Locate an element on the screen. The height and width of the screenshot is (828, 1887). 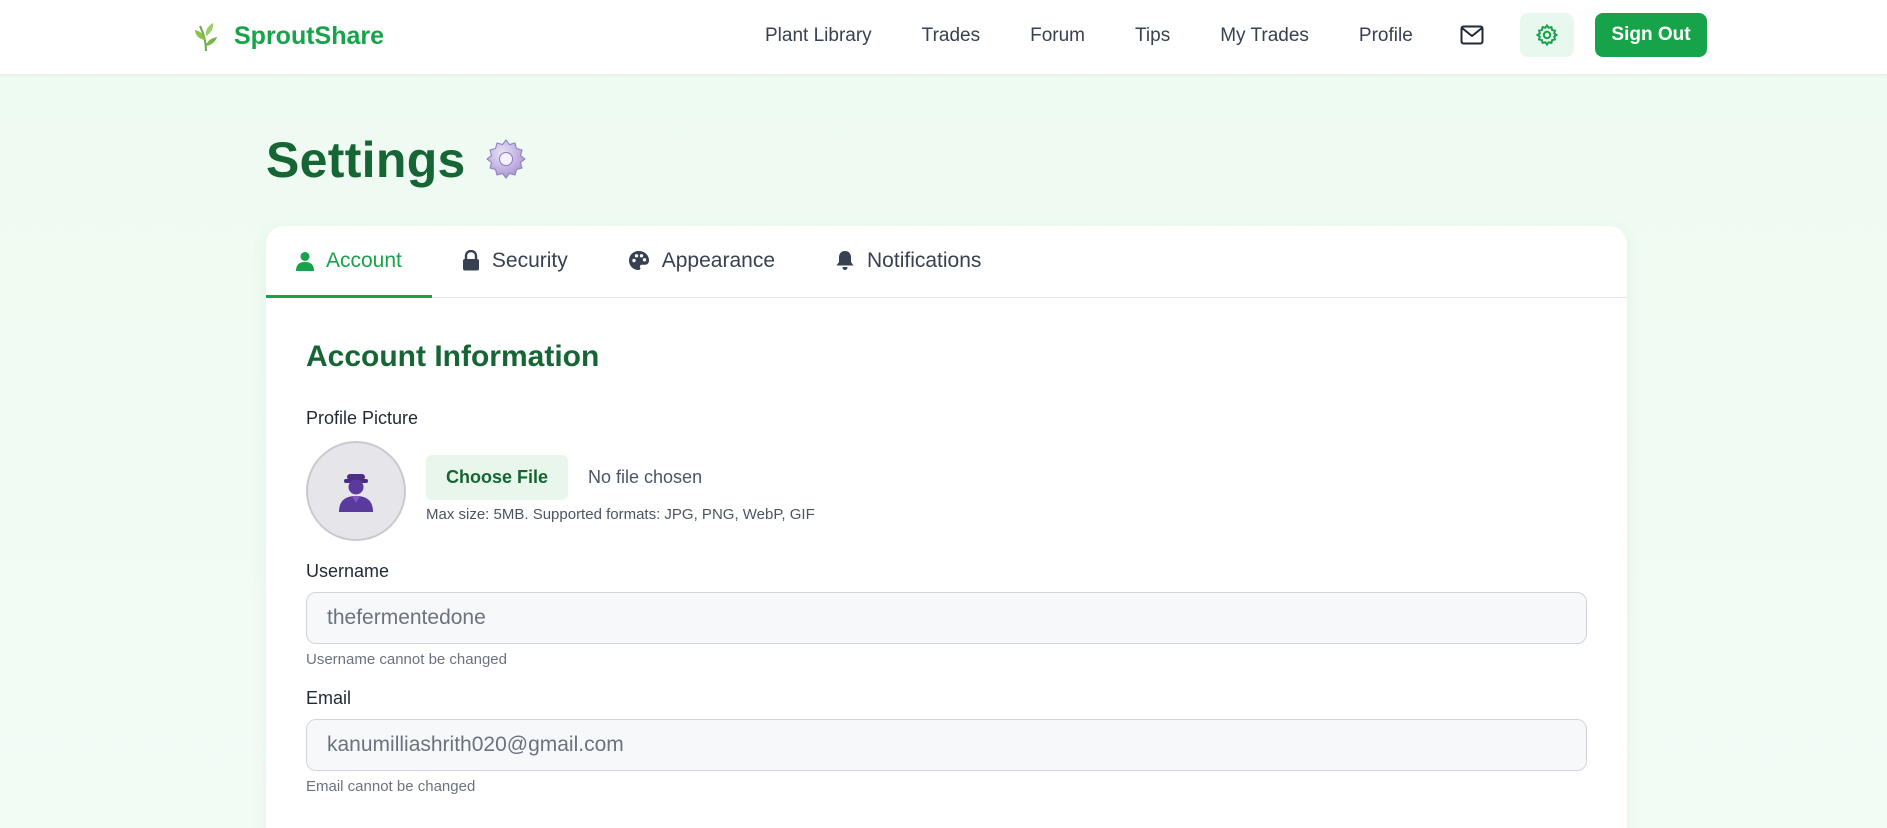
brand-name: SproutShare is located at coordinates (309, 35).